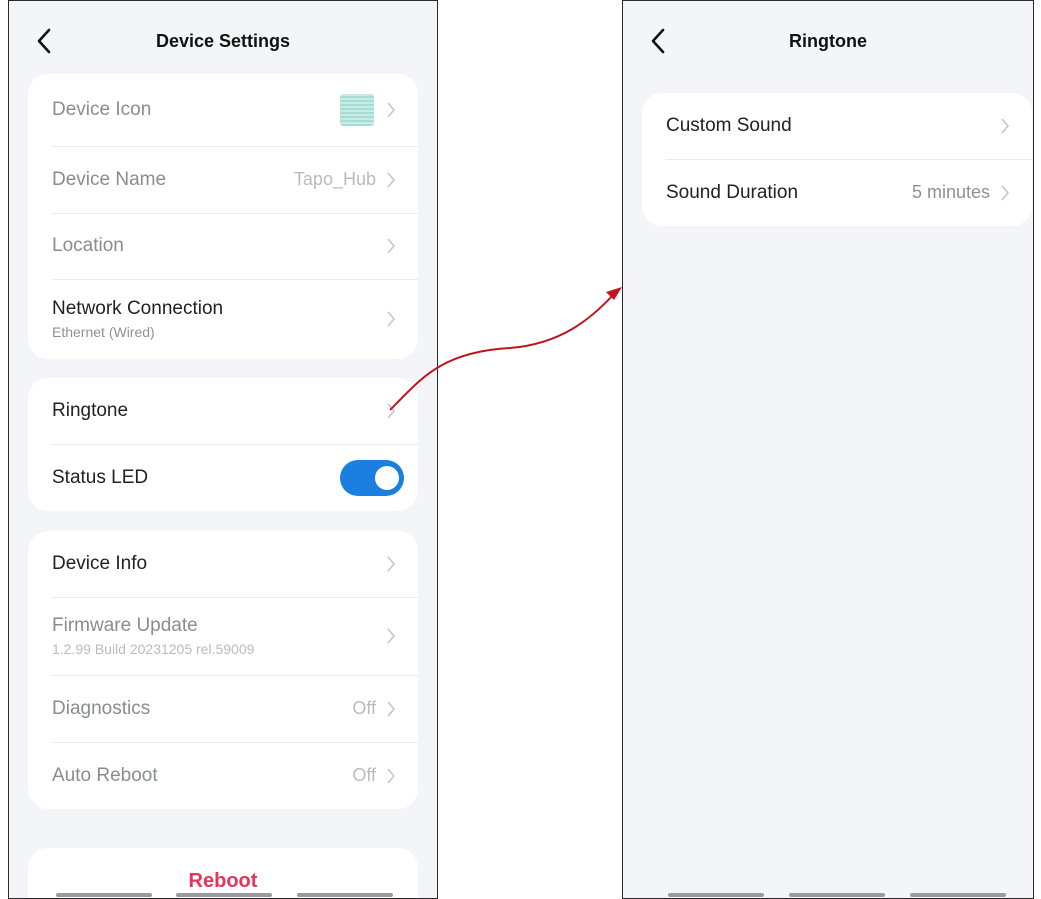  I want to click on reboot-button: Reboot, so click(223, 881).